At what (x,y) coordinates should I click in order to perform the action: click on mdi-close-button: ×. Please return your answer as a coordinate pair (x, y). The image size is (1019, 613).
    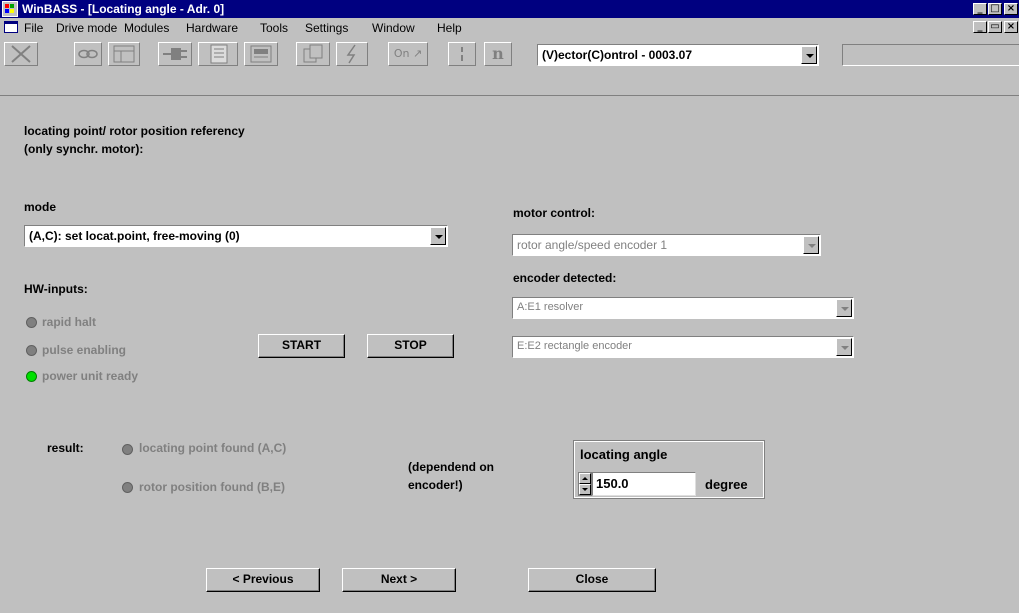
    Looking at the image, I should click on (1011, 27).